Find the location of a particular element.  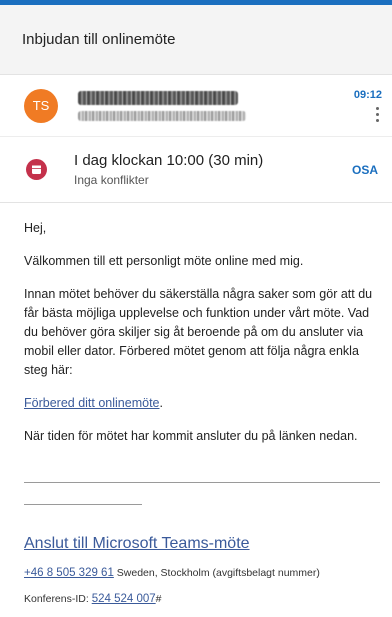

event-time: I dag klockan 10:00 (30 min) is located at coordinates (169, 160).